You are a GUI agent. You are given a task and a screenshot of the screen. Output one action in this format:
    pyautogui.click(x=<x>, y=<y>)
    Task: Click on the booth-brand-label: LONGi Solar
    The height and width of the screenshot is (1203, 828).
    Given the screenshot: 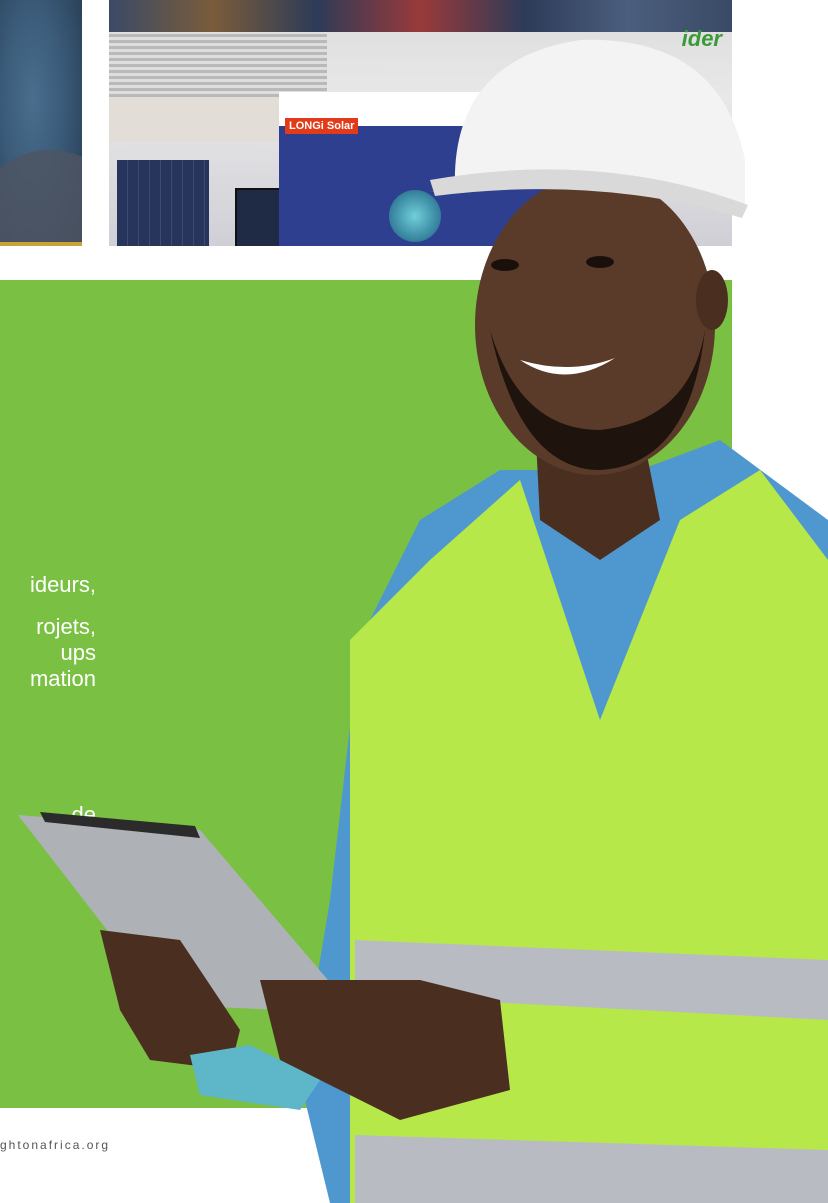 What is the action you would take?
    pyautogui.click(x=322, y=126)
    